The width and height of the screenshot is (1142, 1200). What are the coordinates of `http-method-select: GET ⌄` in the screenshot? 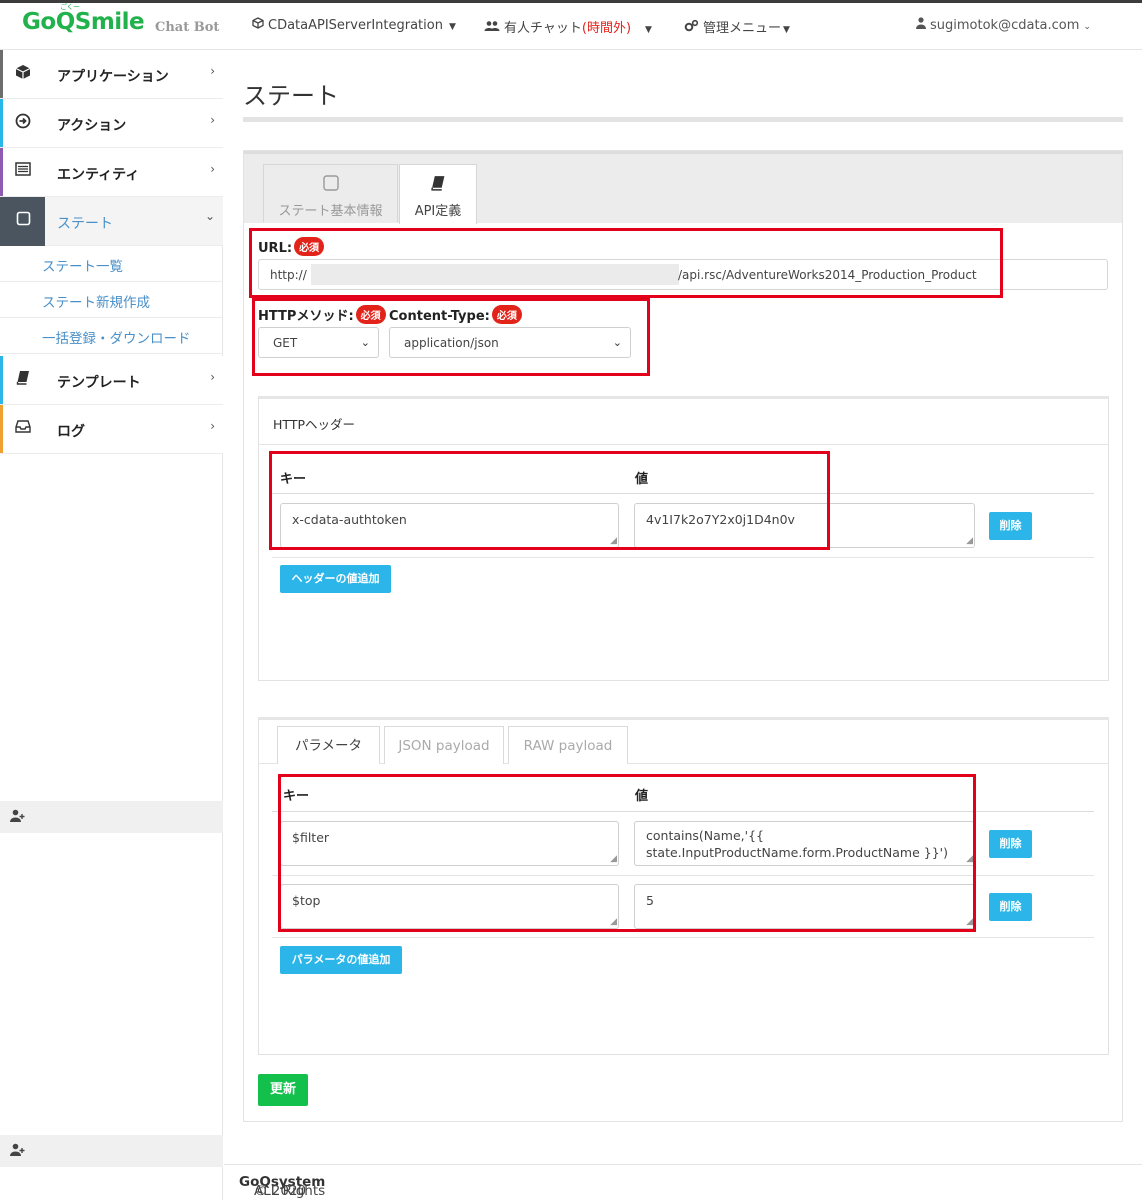 It's located at (318, 342).